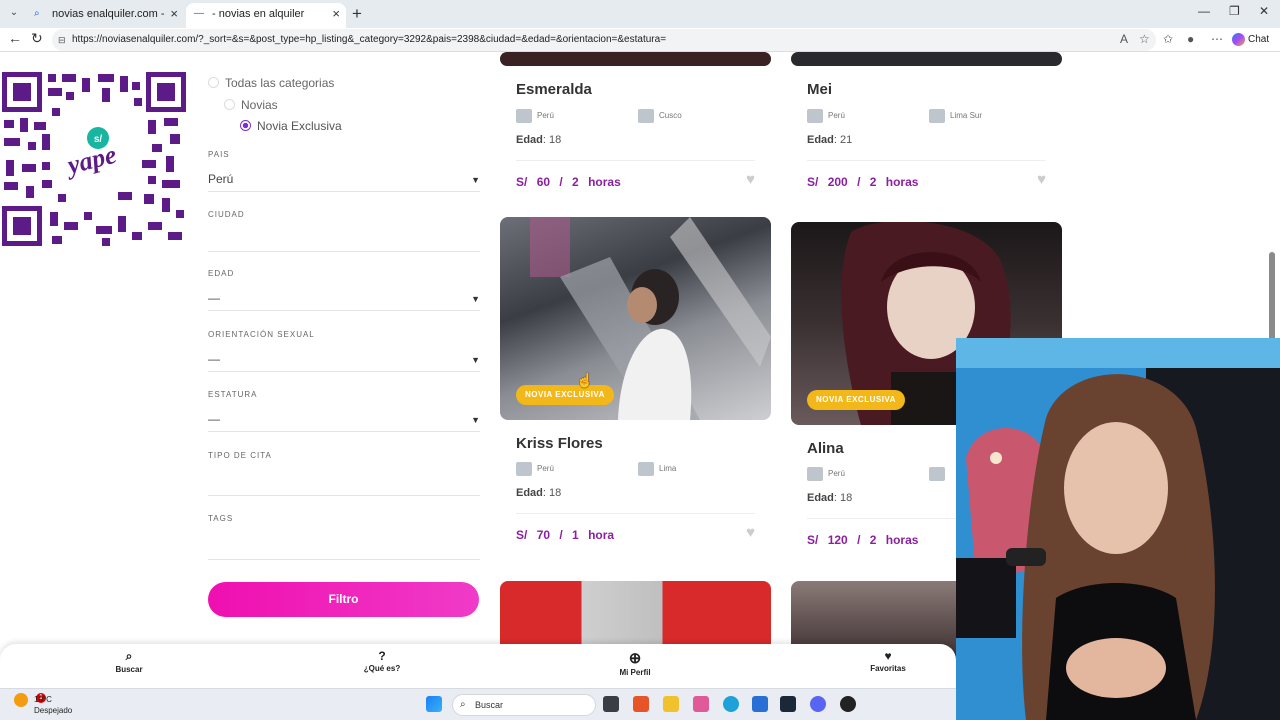  What do you see at coordinates (1217, 39) in the screenshot?
I see `more-icon: ⋯` at bounding box center [1217, 39].